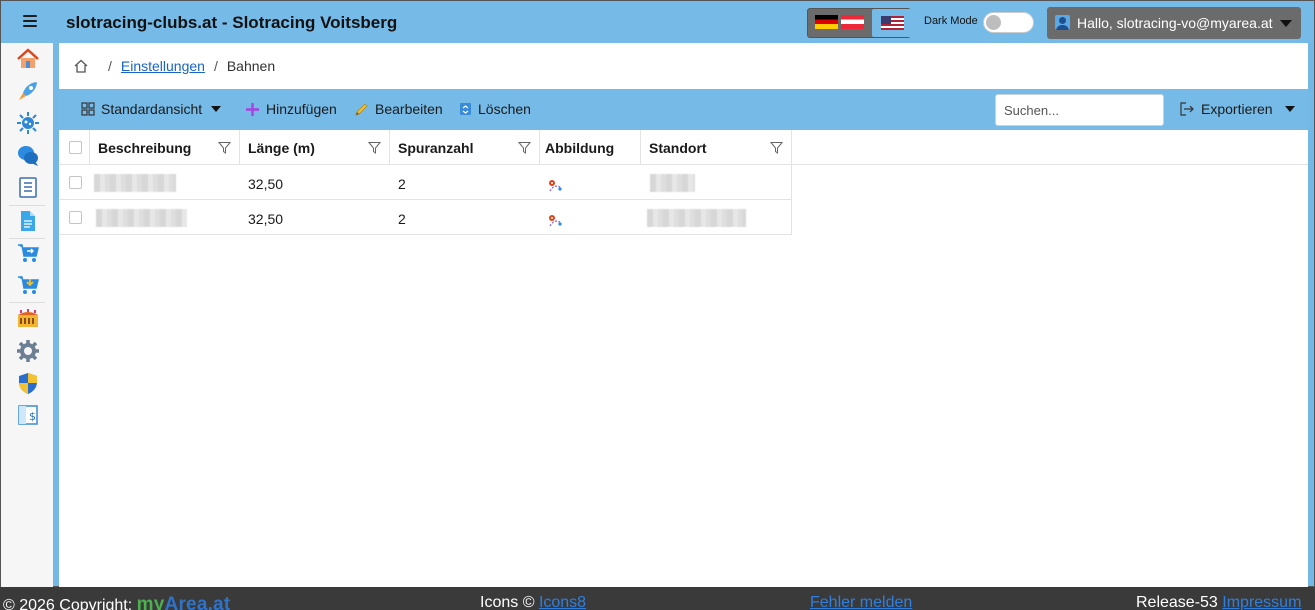 This screenshot has height=610, width=1315. I want to click on sidebar: $, so click(27, 315).